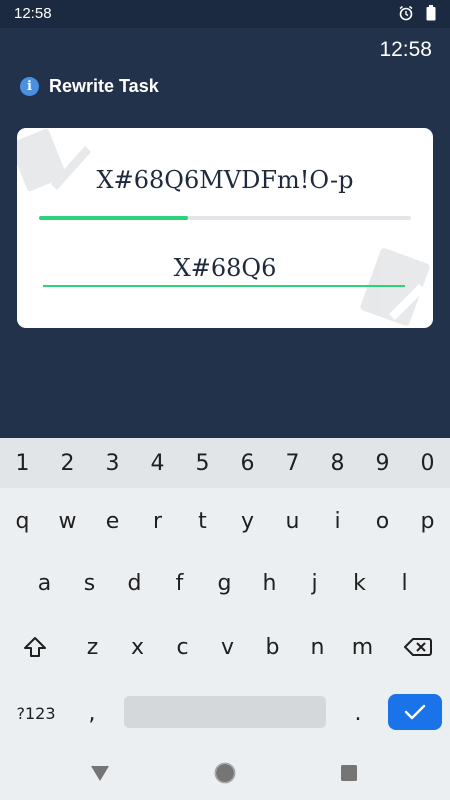 Image resolution: width=450 pixels, height=800 pixels. Describe the element at coordinates (22, 521) in the screenshot. I see `key-q: q` at that location.